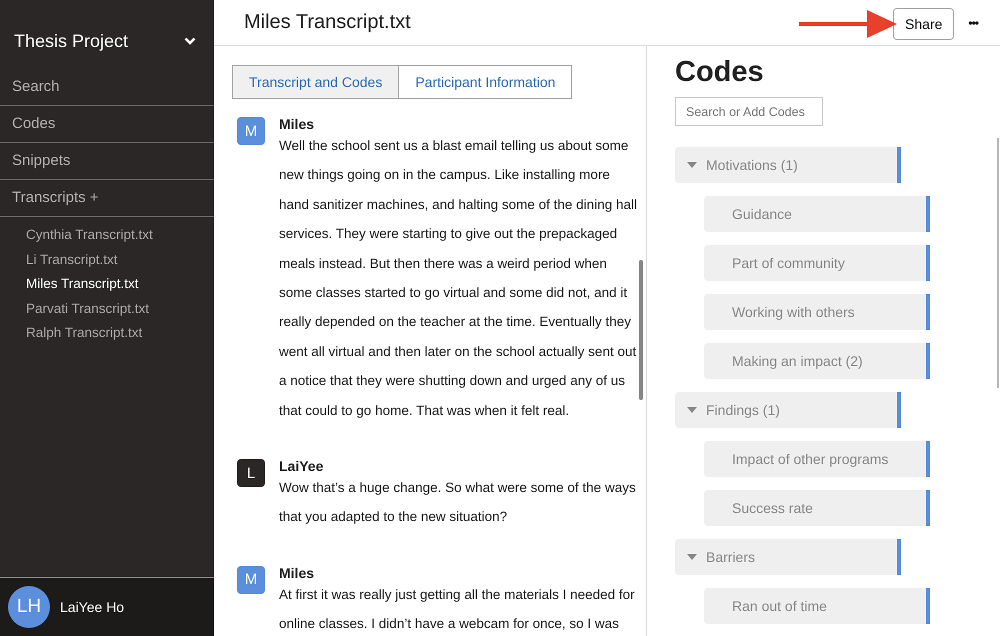 This screenshot has width=1000, height=636. Describe the element at coordinates (817, 312) in the screenshot. I see `code-row: Working with others` at that location.